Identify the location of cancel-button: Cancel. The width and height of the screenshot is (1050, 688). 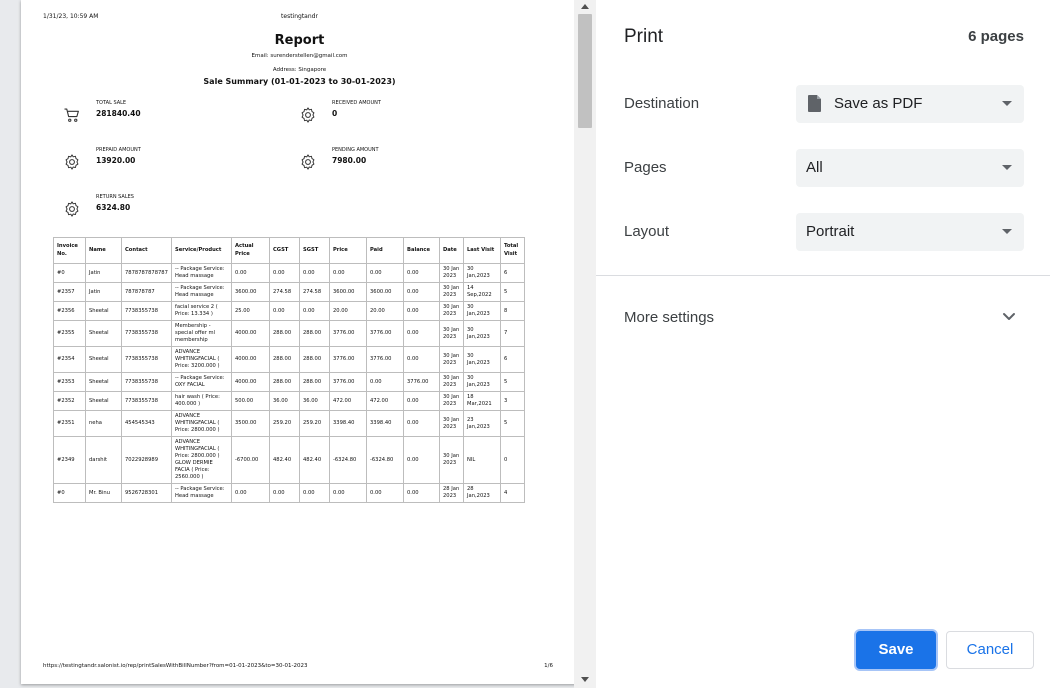
(990, 650).